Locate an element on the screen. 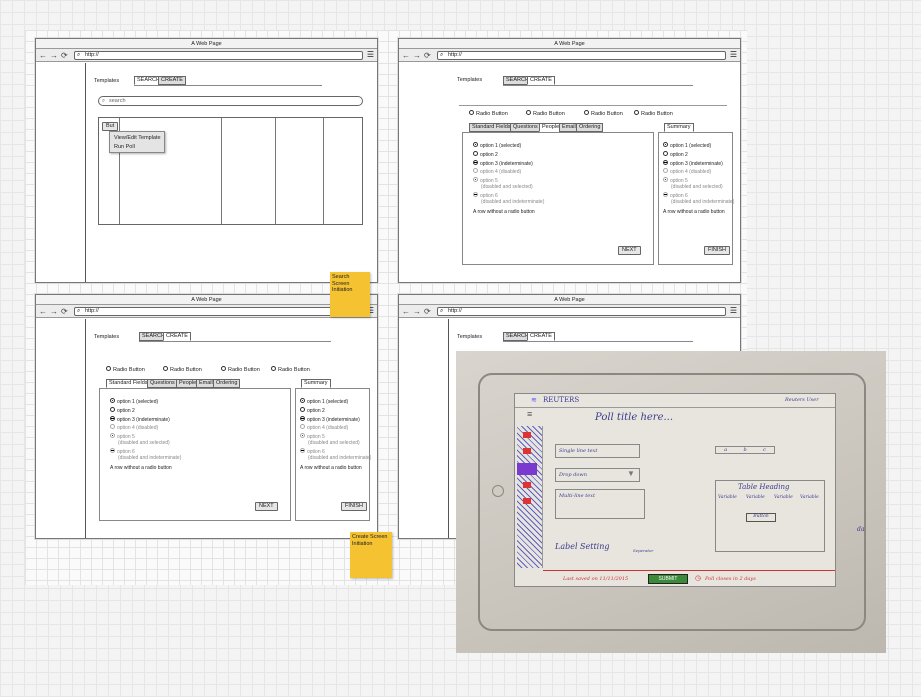 The image size is (921, 697). browser-nav: ← → ⟳ ⌕ http:// ☰ is located at coordinates (206, 55).